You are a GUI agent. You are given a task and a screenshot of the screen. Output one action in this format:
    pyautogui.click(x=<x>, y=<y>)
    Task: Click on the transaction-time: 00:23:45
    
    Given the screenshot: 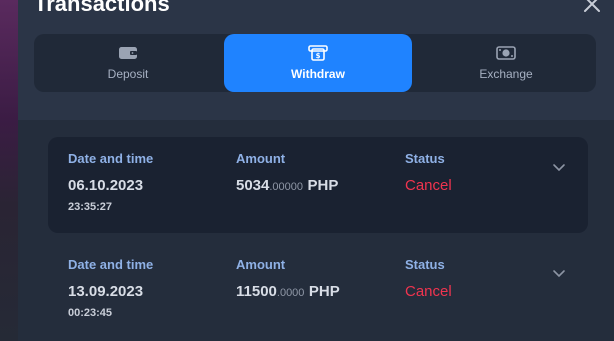 What is the action you would take?
    pyautogui.click(x=90, y=313)
    